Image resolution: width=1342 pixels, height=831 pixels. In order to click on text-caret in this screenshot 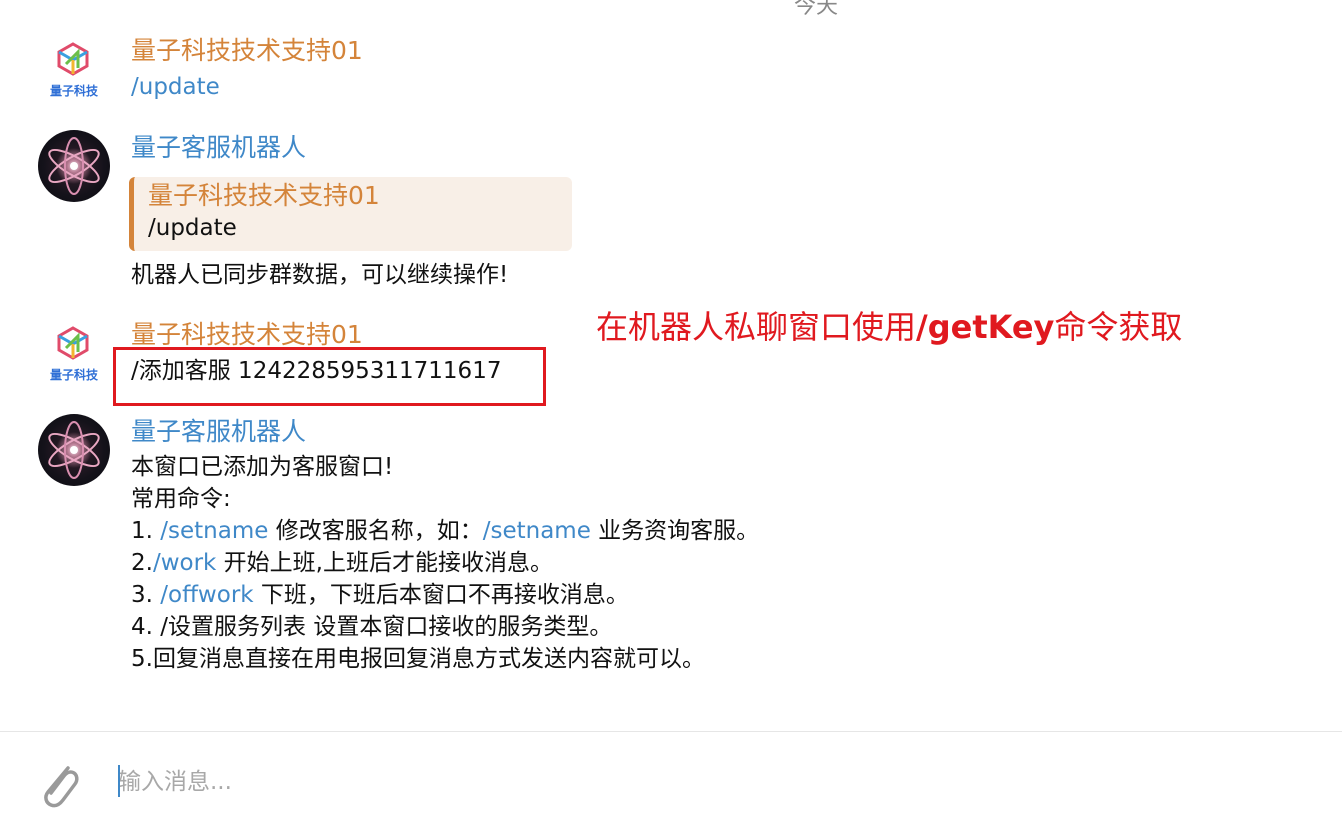, I will do `click(119, 781)`.